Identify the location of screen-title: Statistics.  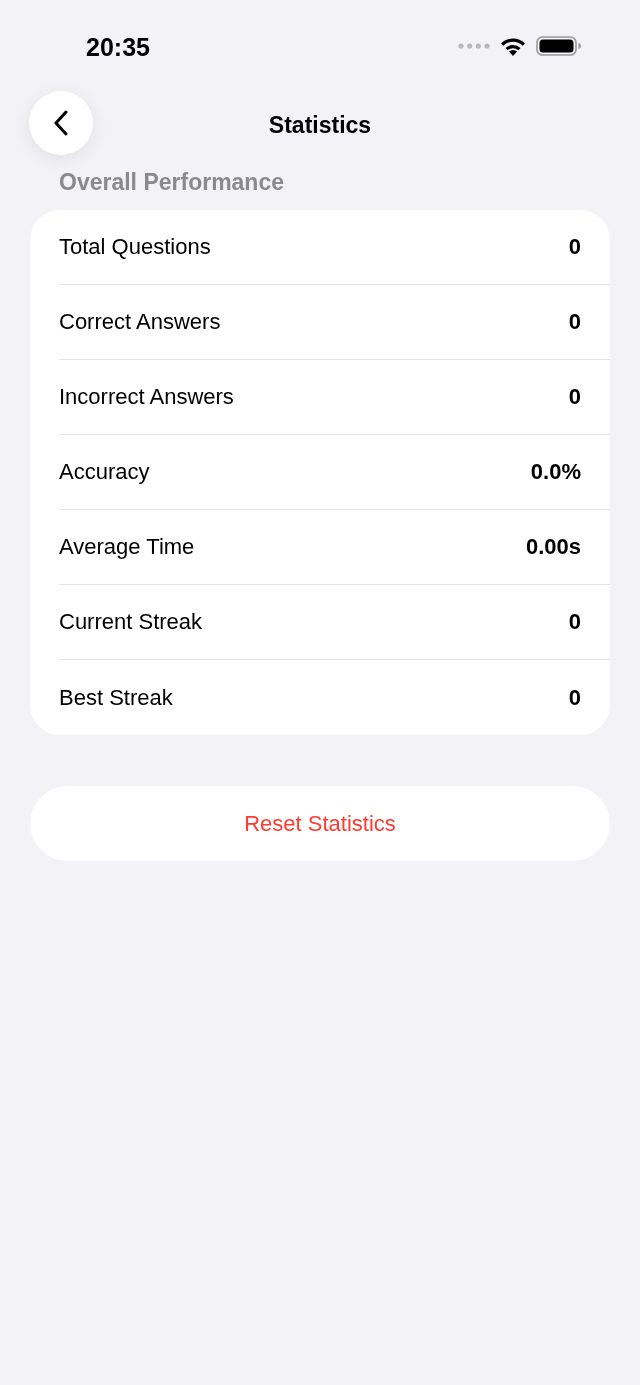
(320, 125).